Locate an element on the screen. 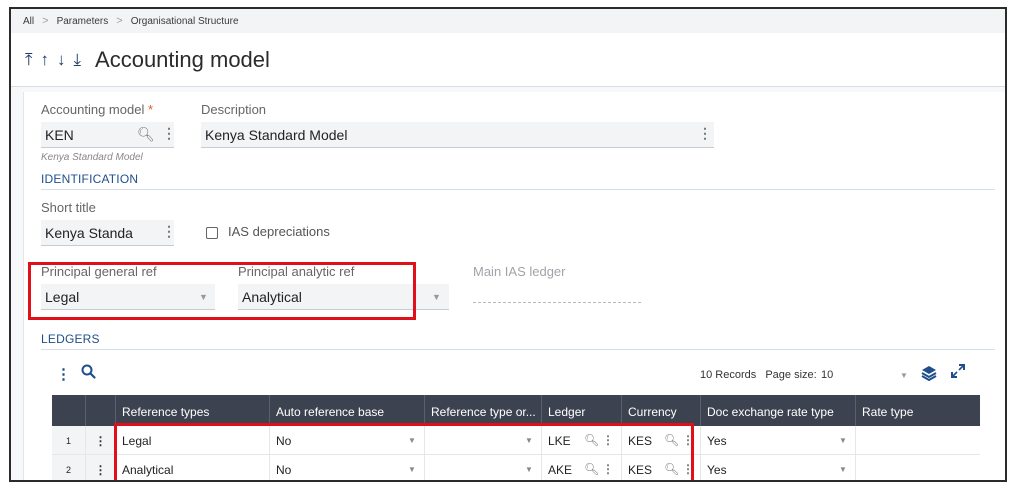  last-record-icon: ⤓ is located at coordinates (78, 60).